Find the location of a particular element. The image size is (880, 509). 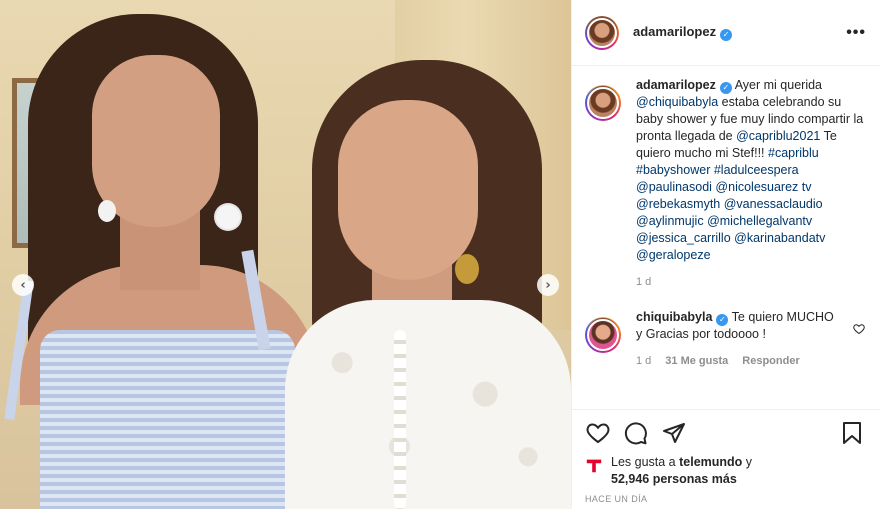

mention-link: @aylinmujic is located at coordinates (670, 221).